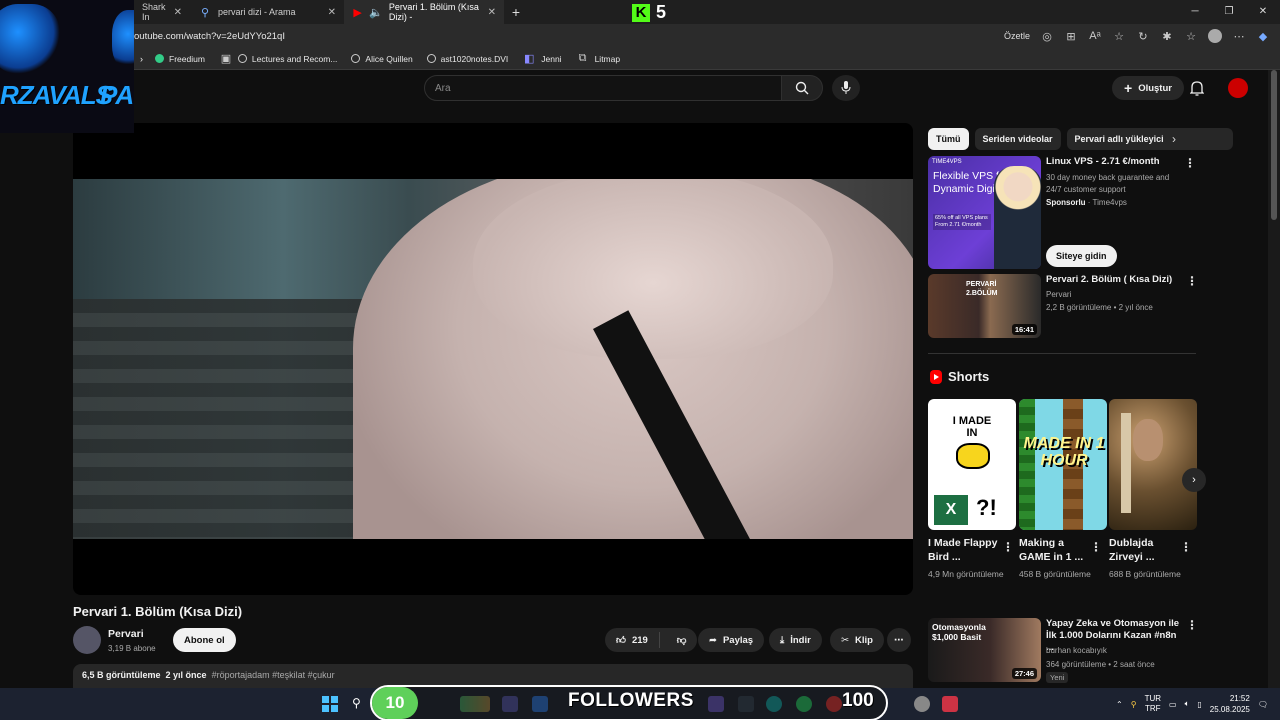 The width and height of the screenshot is (1280, 720). I want to click on tab-shark: Shark In ✕, so click(162, 12).